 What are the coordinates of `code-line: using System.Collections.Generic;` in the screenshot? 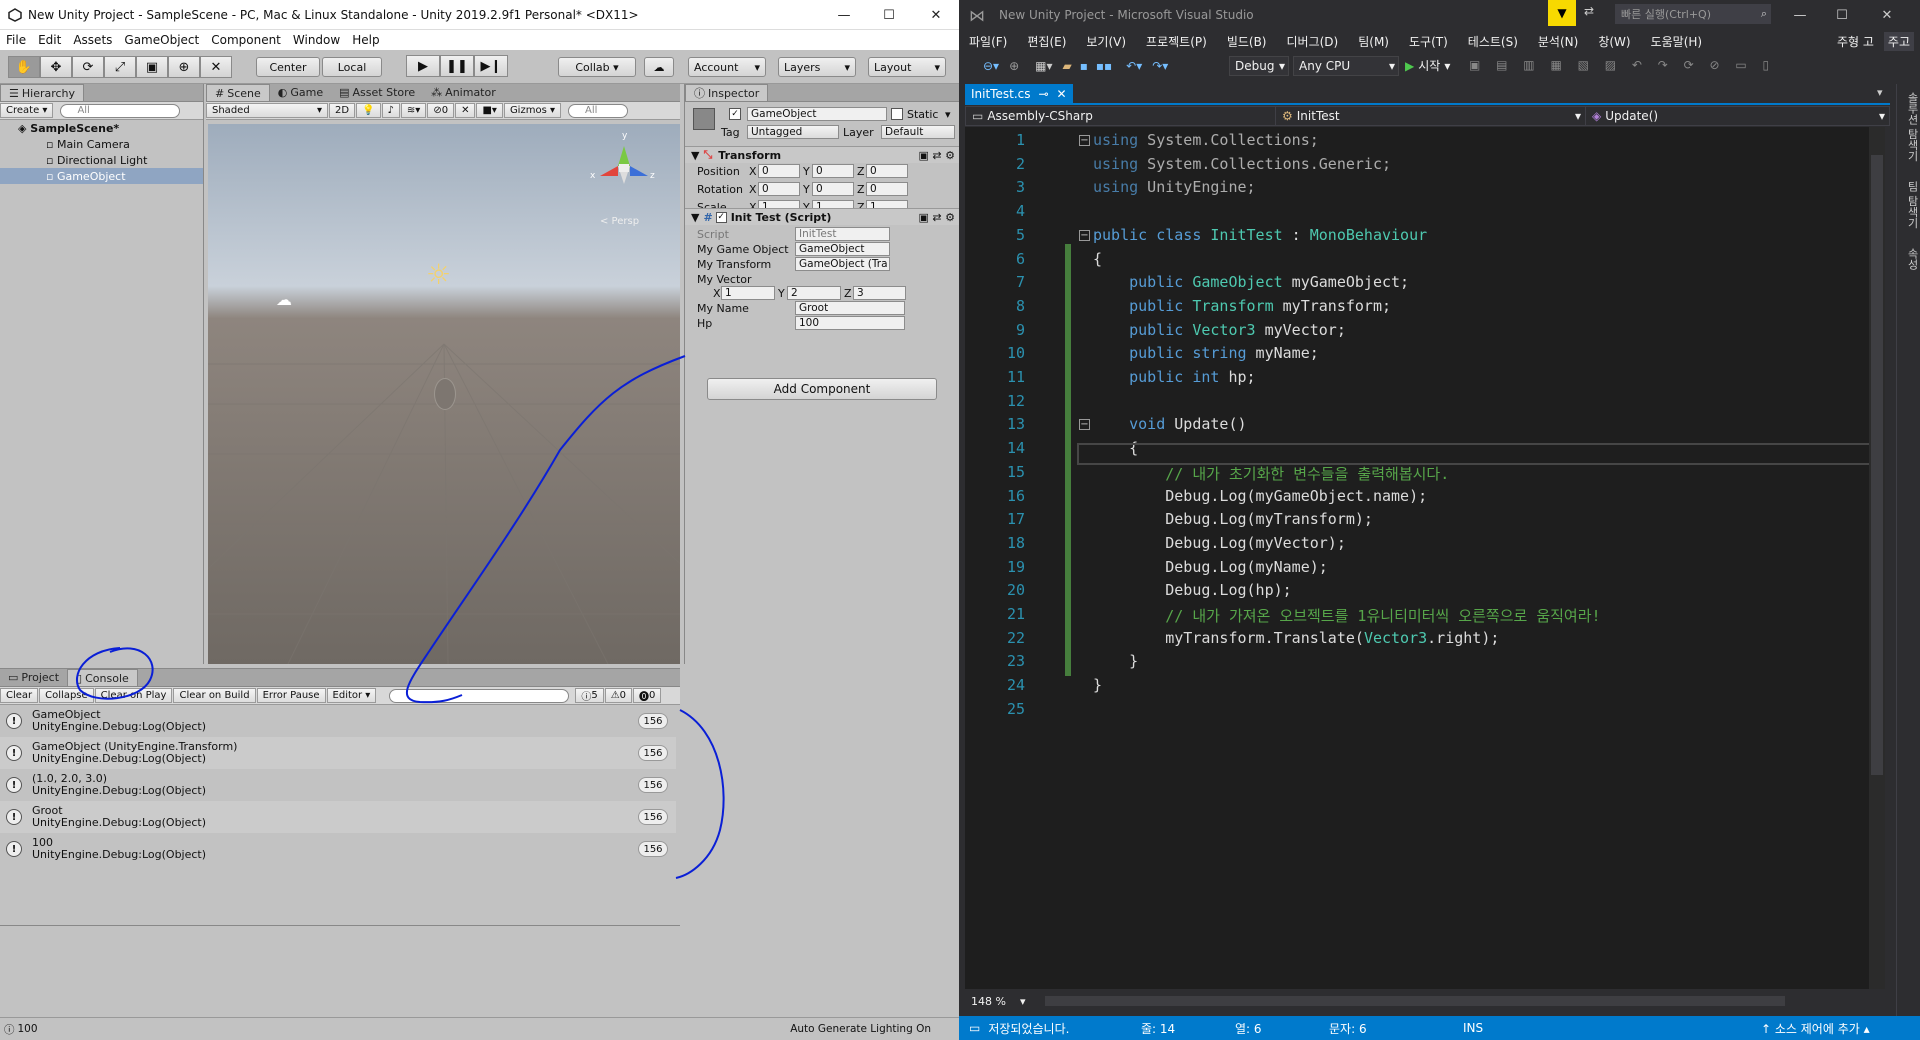 It's located at (1242, 164).